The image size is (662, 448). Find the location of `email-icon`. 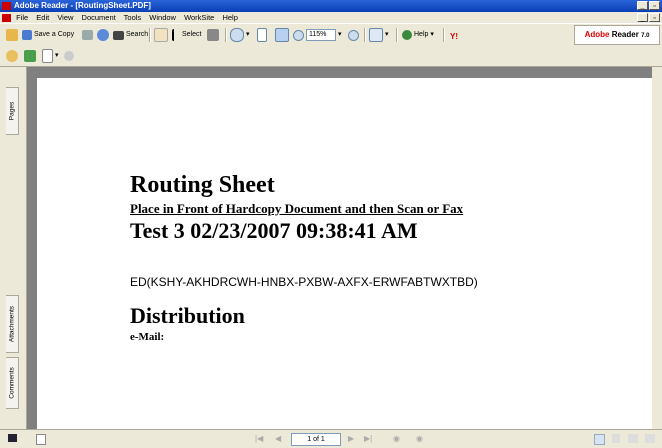

email-icon is located at coordinates (103, 35).